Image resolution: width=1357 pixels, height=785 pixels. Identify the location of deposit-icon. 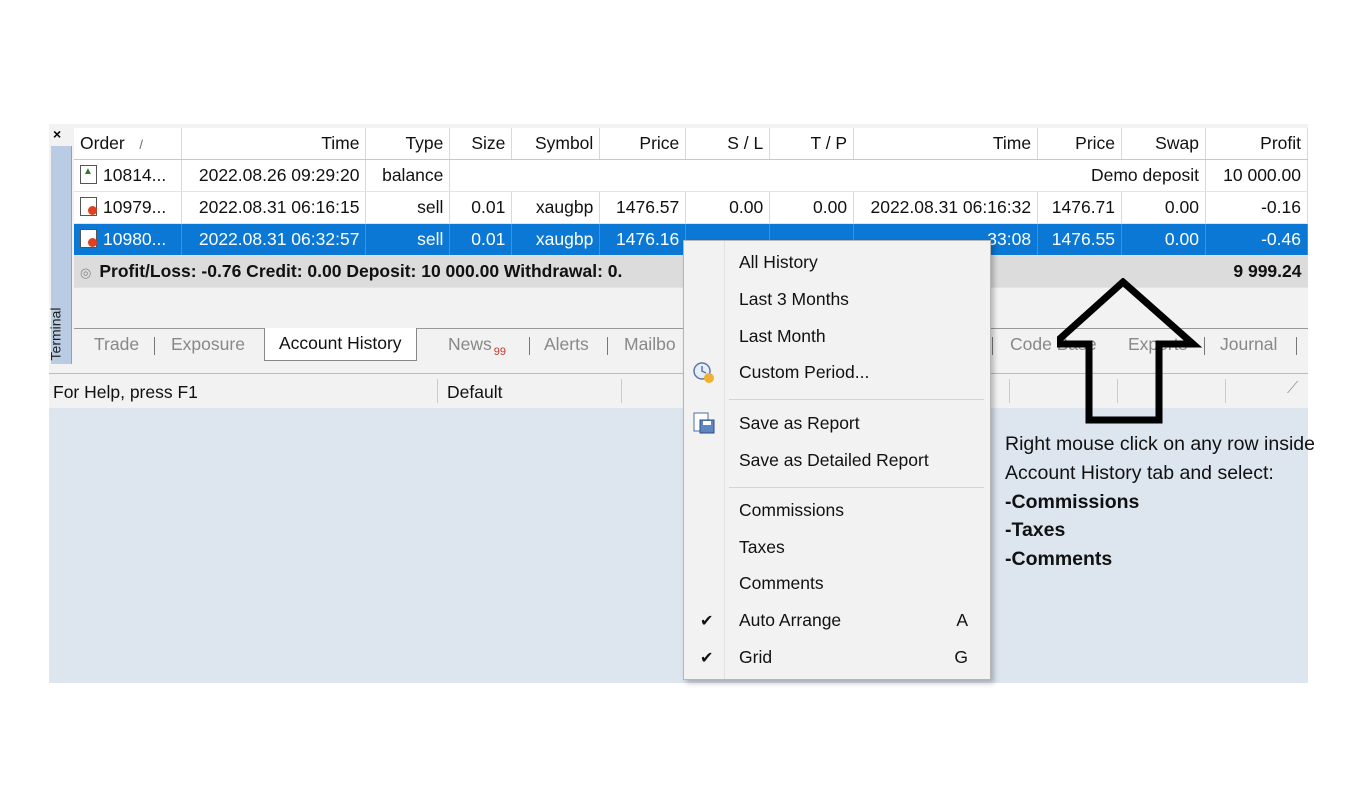
(88, 174).